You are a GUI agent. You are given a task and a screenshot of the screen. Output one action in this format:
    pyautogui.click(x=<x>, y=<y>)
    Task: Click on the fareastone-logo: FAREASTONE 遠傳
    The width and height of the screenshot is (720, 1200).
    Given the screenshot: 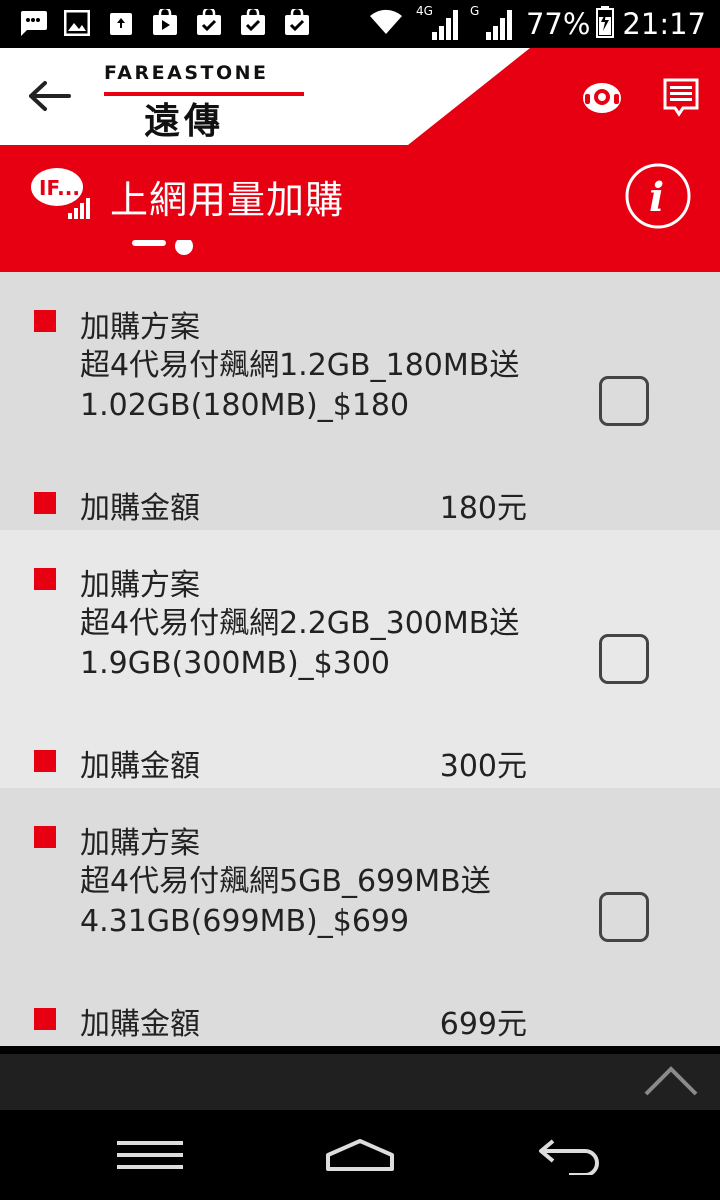 What is the action you would take?
    pyautogui.click(x=209, y=102)
    